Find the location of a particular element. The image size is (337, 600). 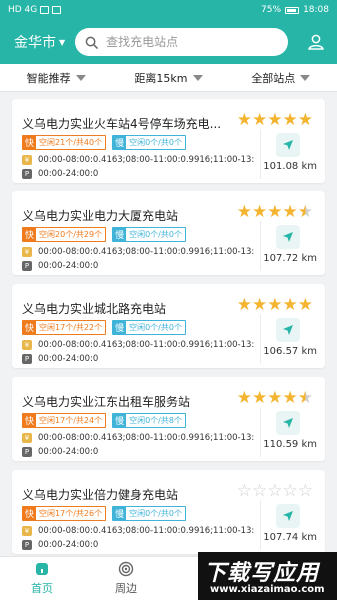

filter-bar: 智能推荐 距离15km 全部站点 is located at coordinates (168, 78).